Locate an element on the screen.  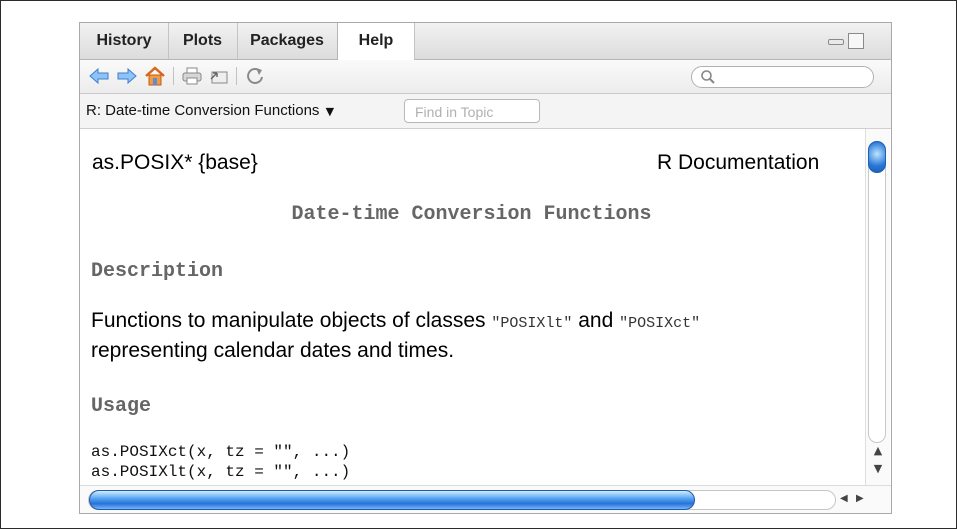
find-in-topic-field: Find in Topic is located at coordinates (472, 111).